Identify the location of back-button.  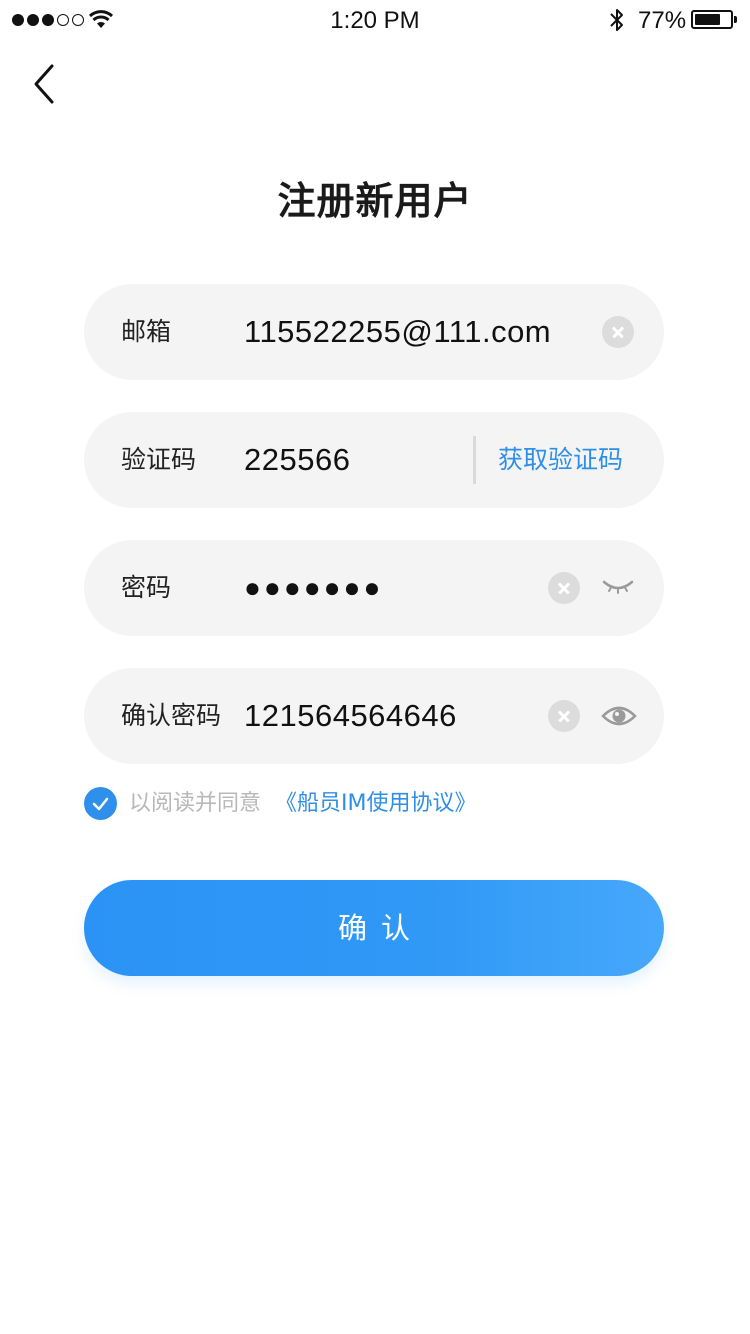
(46, 84).